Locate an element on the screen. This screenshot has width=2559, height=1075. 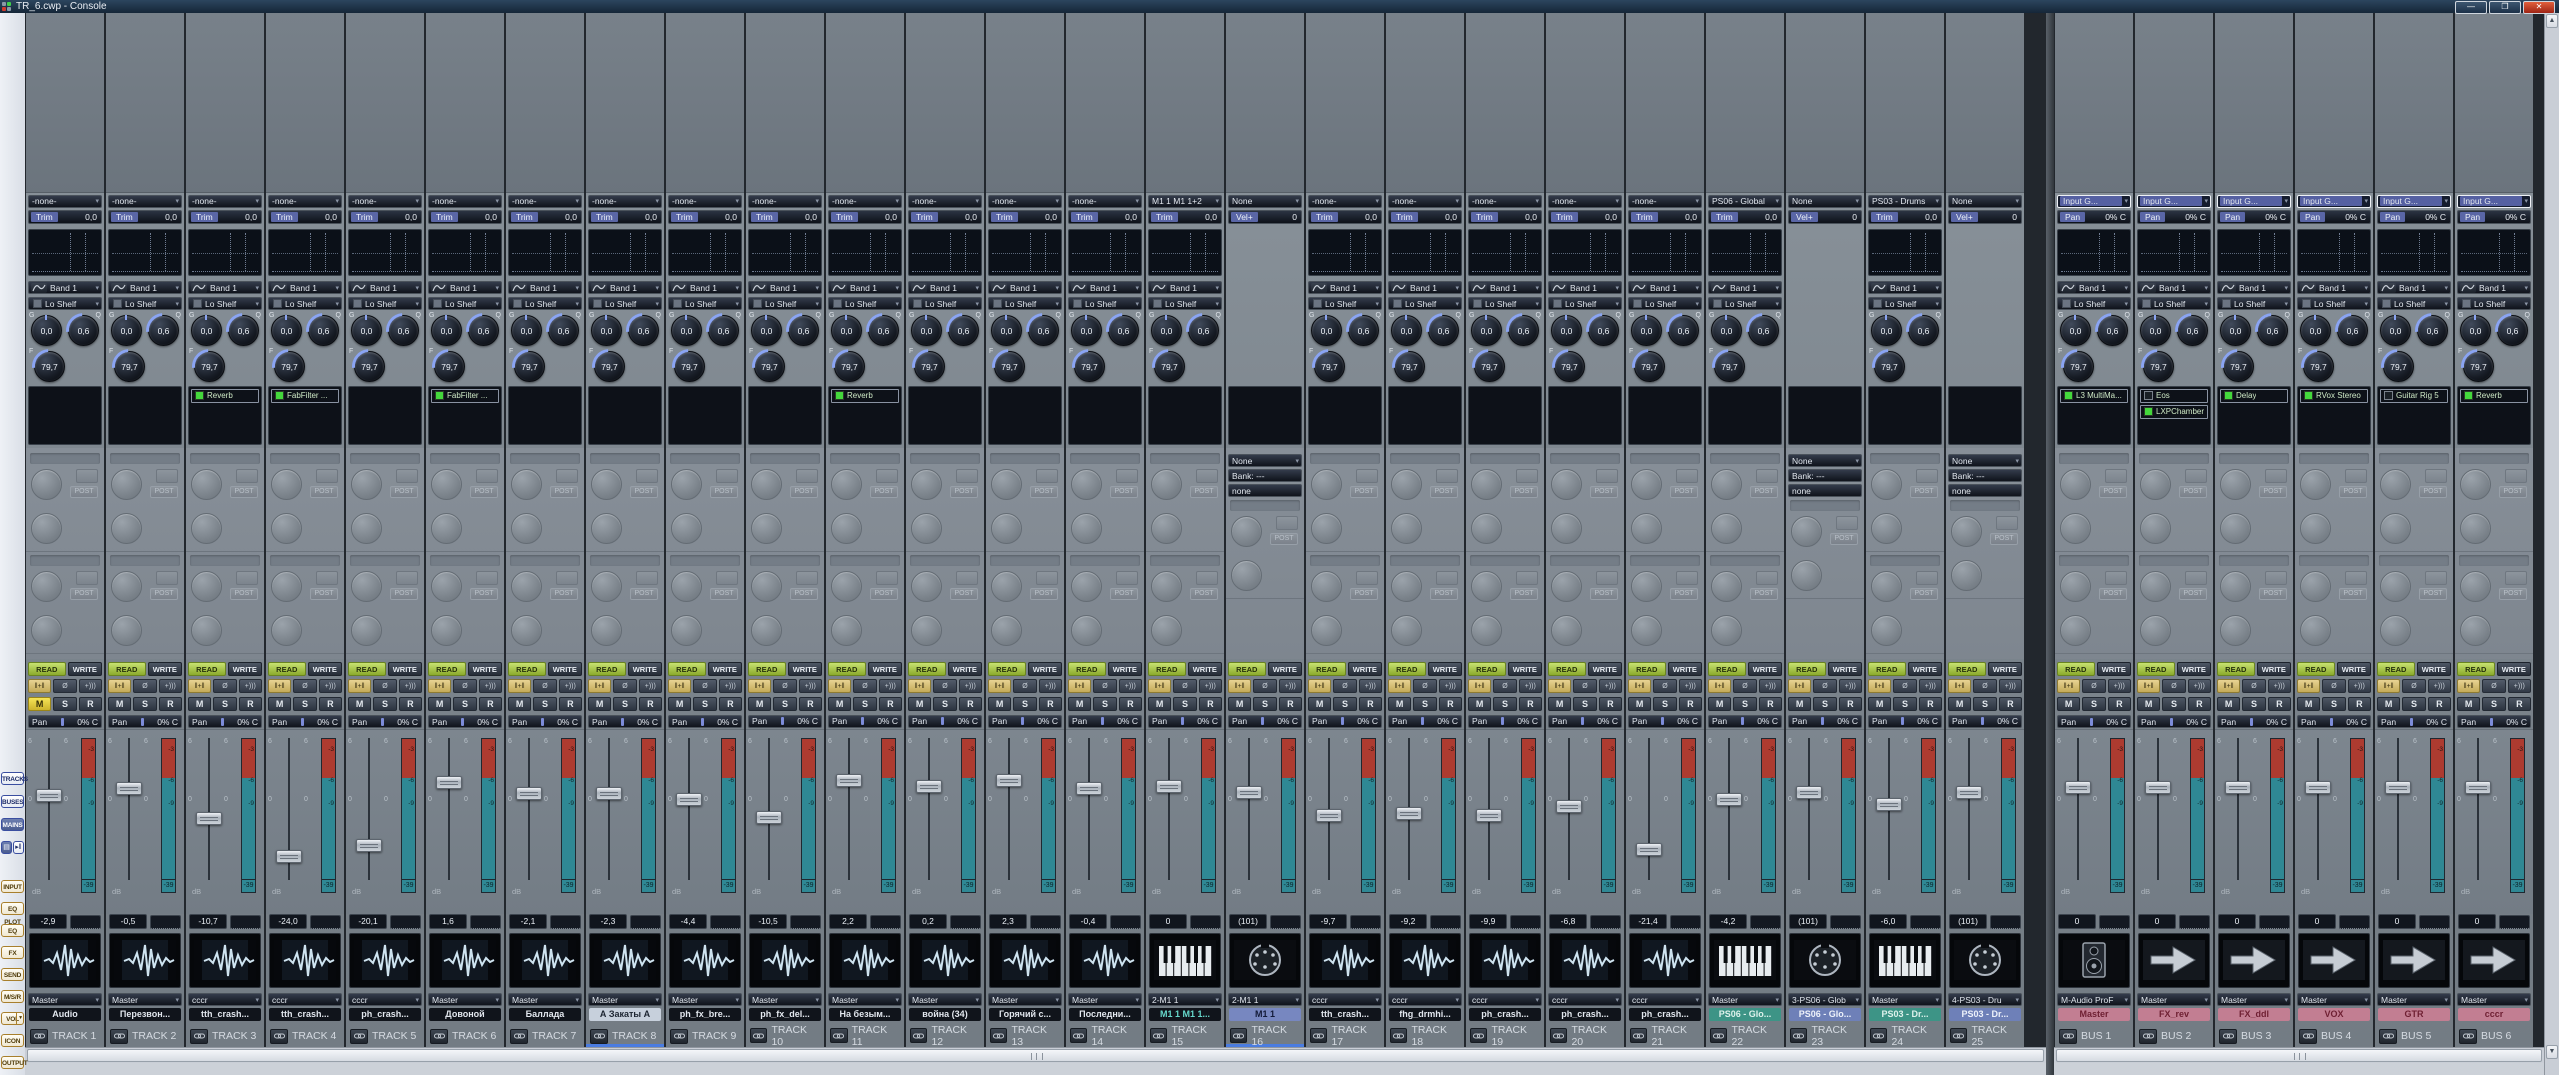
midi-bank-selector: Bank: --- is located at coordinates (1265, 476).